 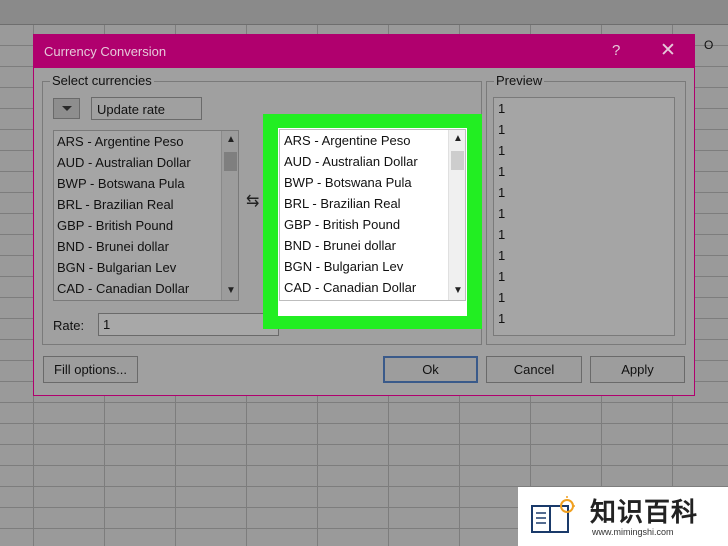 I want to click on update-rate-button: Update rate, so click(x=146, y=108).